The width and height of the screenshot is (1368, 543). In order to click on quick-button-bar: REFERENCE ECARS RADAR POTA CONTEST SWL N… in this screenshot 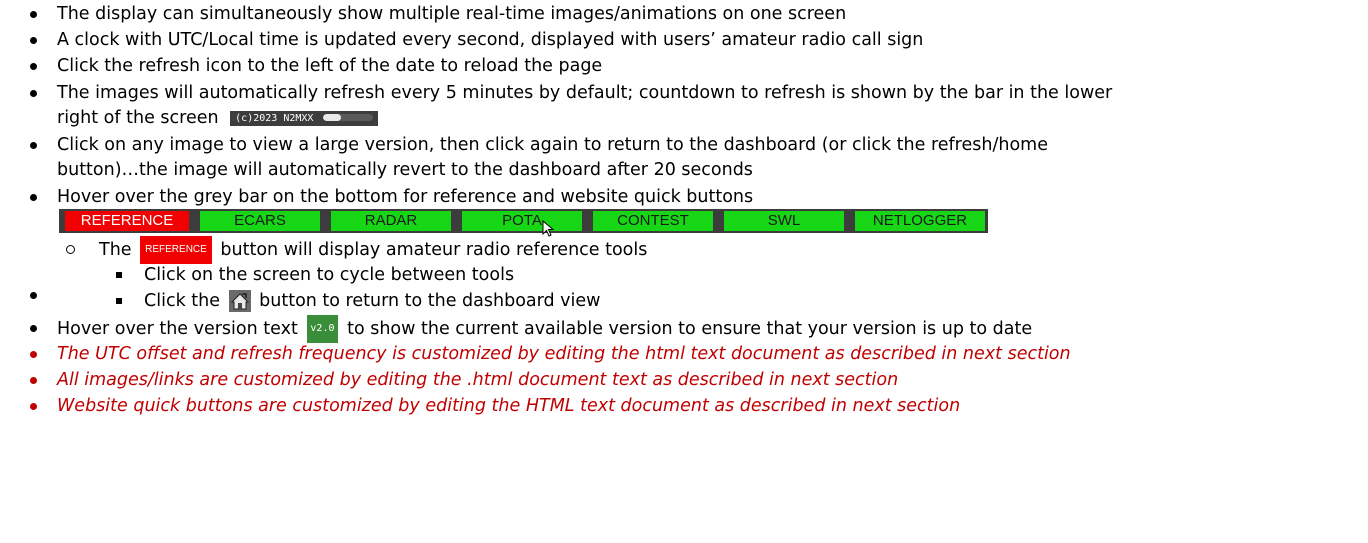, I will do `click(523, 221)`.